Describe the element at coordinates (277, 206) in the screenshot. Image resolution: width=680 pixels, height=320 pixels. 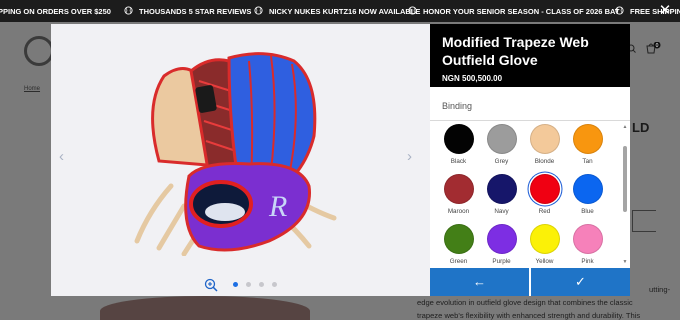
I see `svg-text: R` at that location.